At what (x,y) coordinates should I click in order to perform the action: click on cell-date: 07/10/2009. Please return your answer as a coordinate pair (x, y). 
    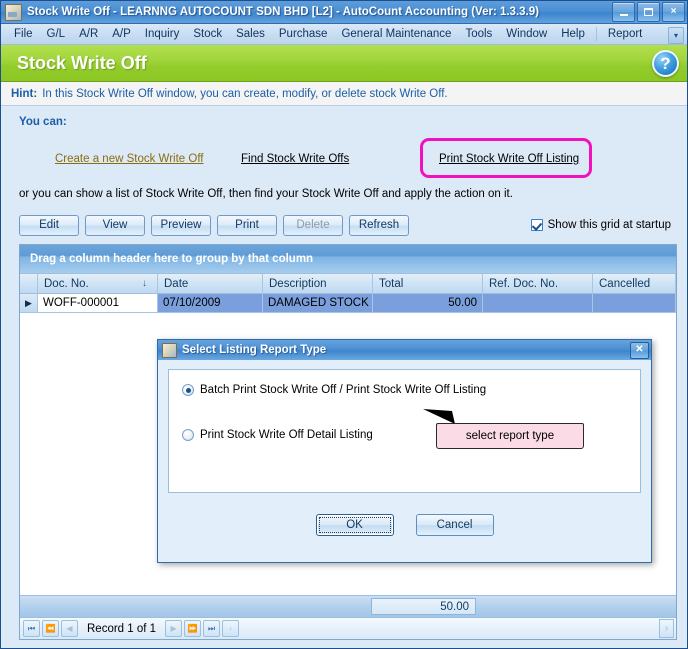
    Looking at the image, I should click on (210, 303).